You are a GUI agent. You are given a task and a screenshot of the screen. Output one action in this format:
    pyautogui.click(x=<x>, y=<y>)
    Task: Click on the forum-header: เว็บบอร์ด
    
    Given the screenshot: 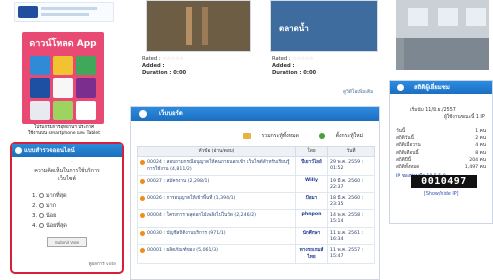 What is the action you would take?
    pyautogui.click(x=255, y=114)
    